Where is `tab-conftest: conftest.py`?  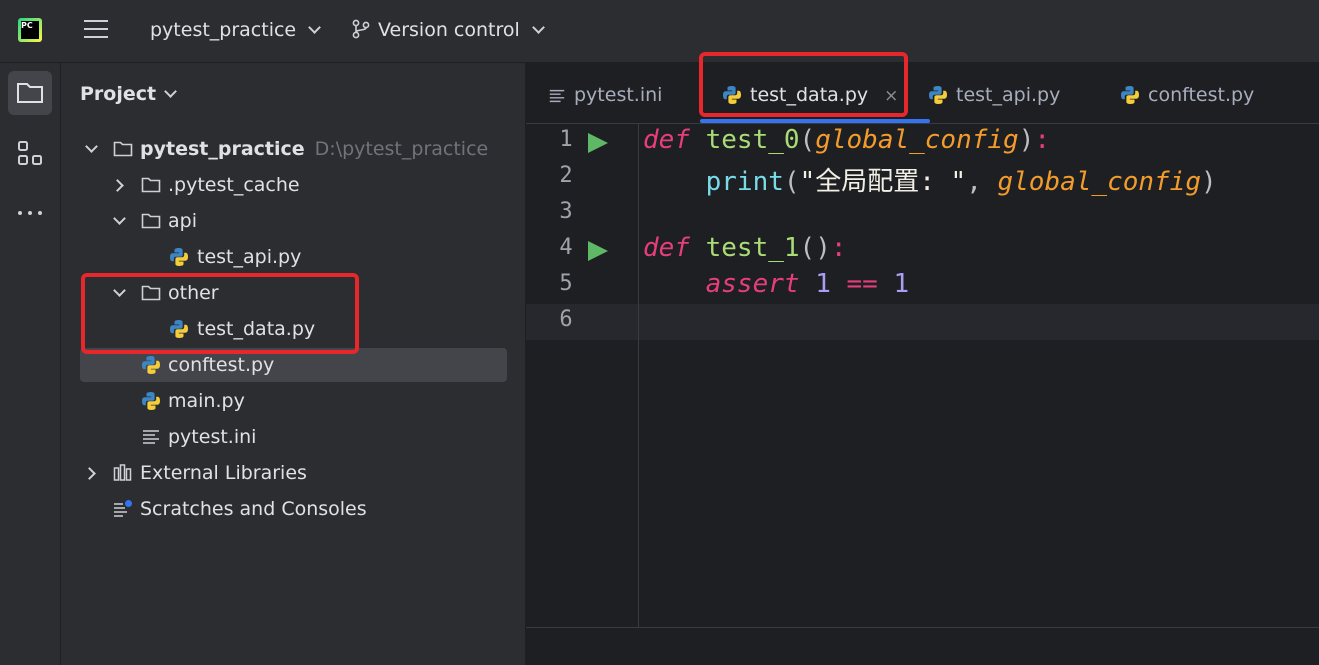 tab-conftest: conftest.py is located at coordinates (1187, 93).